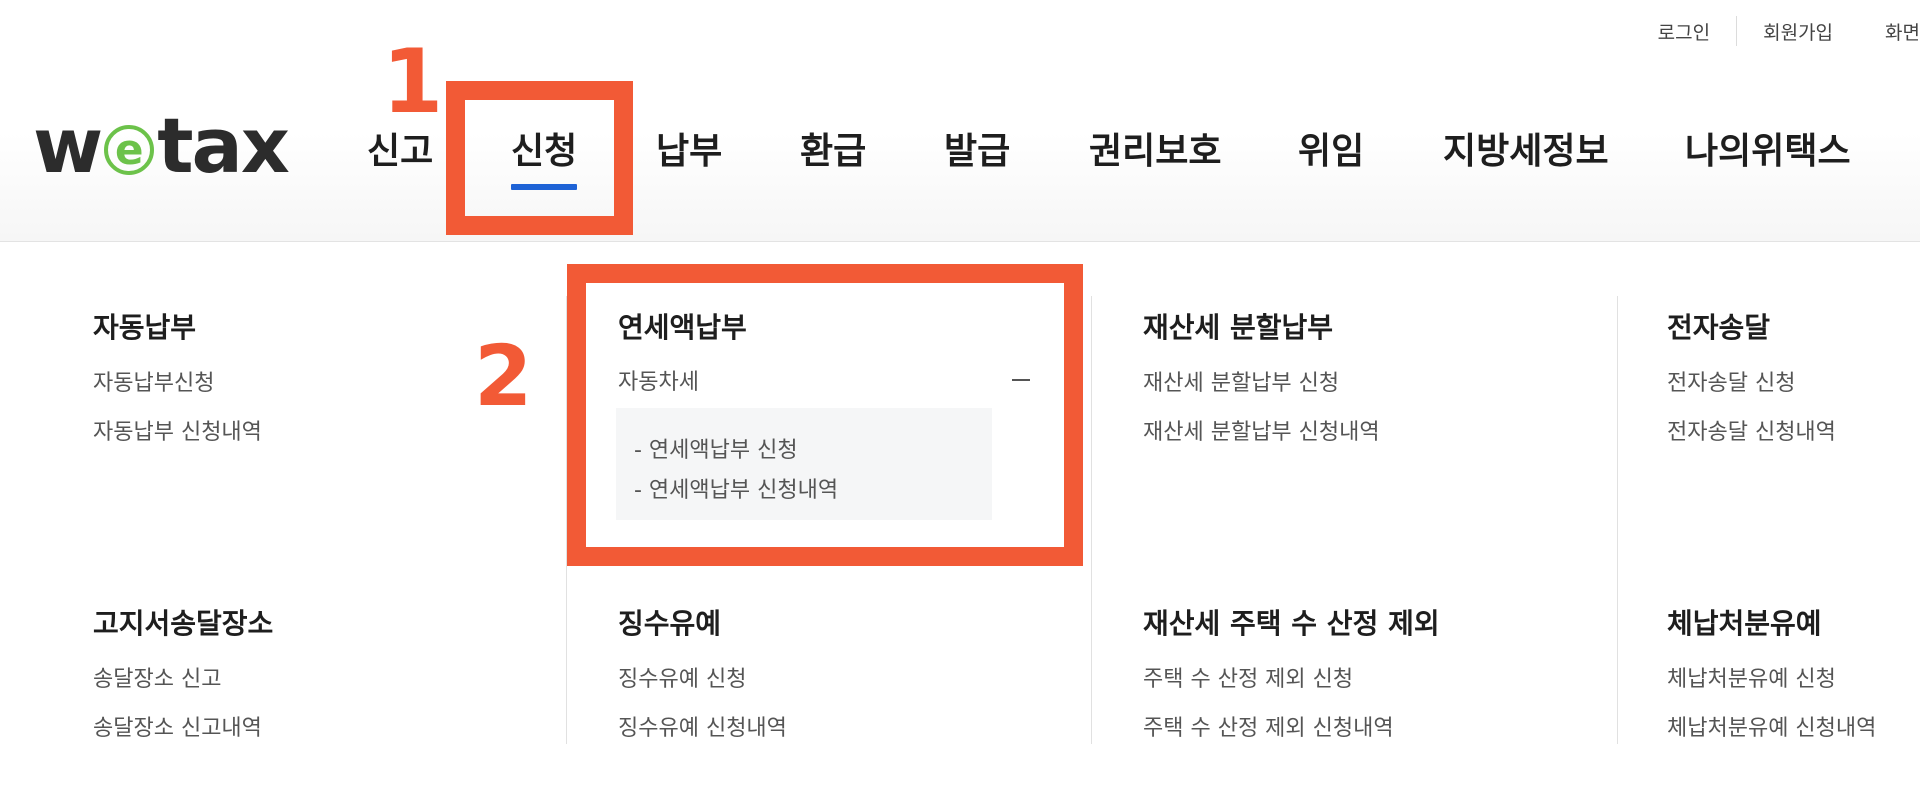 The height and width of the screenshot is (796, 1920). Describe the element at coordinates (503, 376) in the screenshot. I see `annotation-number-2: 2` at that location.